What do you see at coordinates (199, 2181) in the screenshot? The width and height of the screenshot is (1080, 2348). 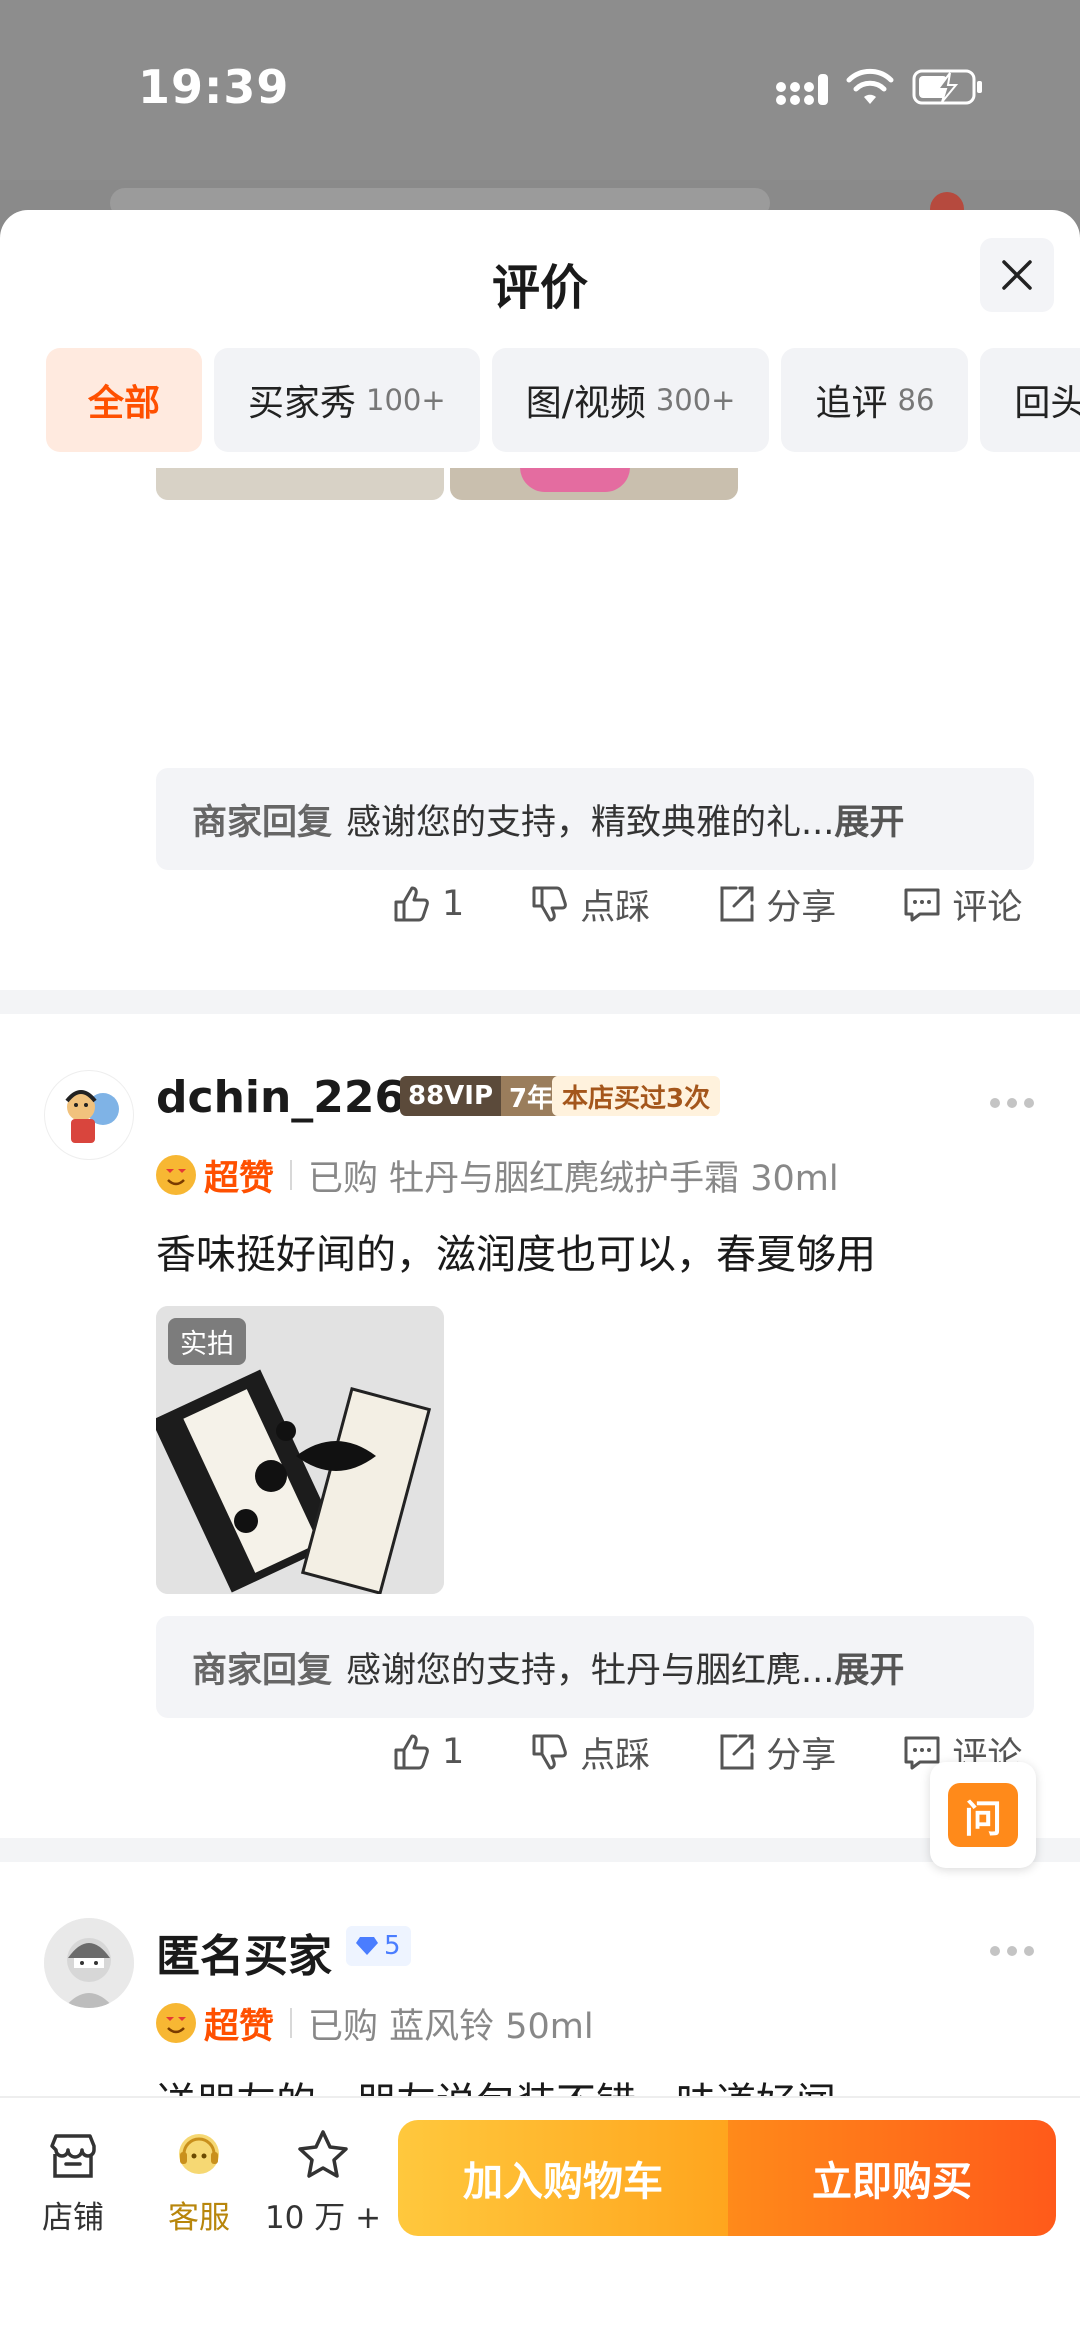 I see `customer-service-button: 客服` at bounding box center [199, 2181].